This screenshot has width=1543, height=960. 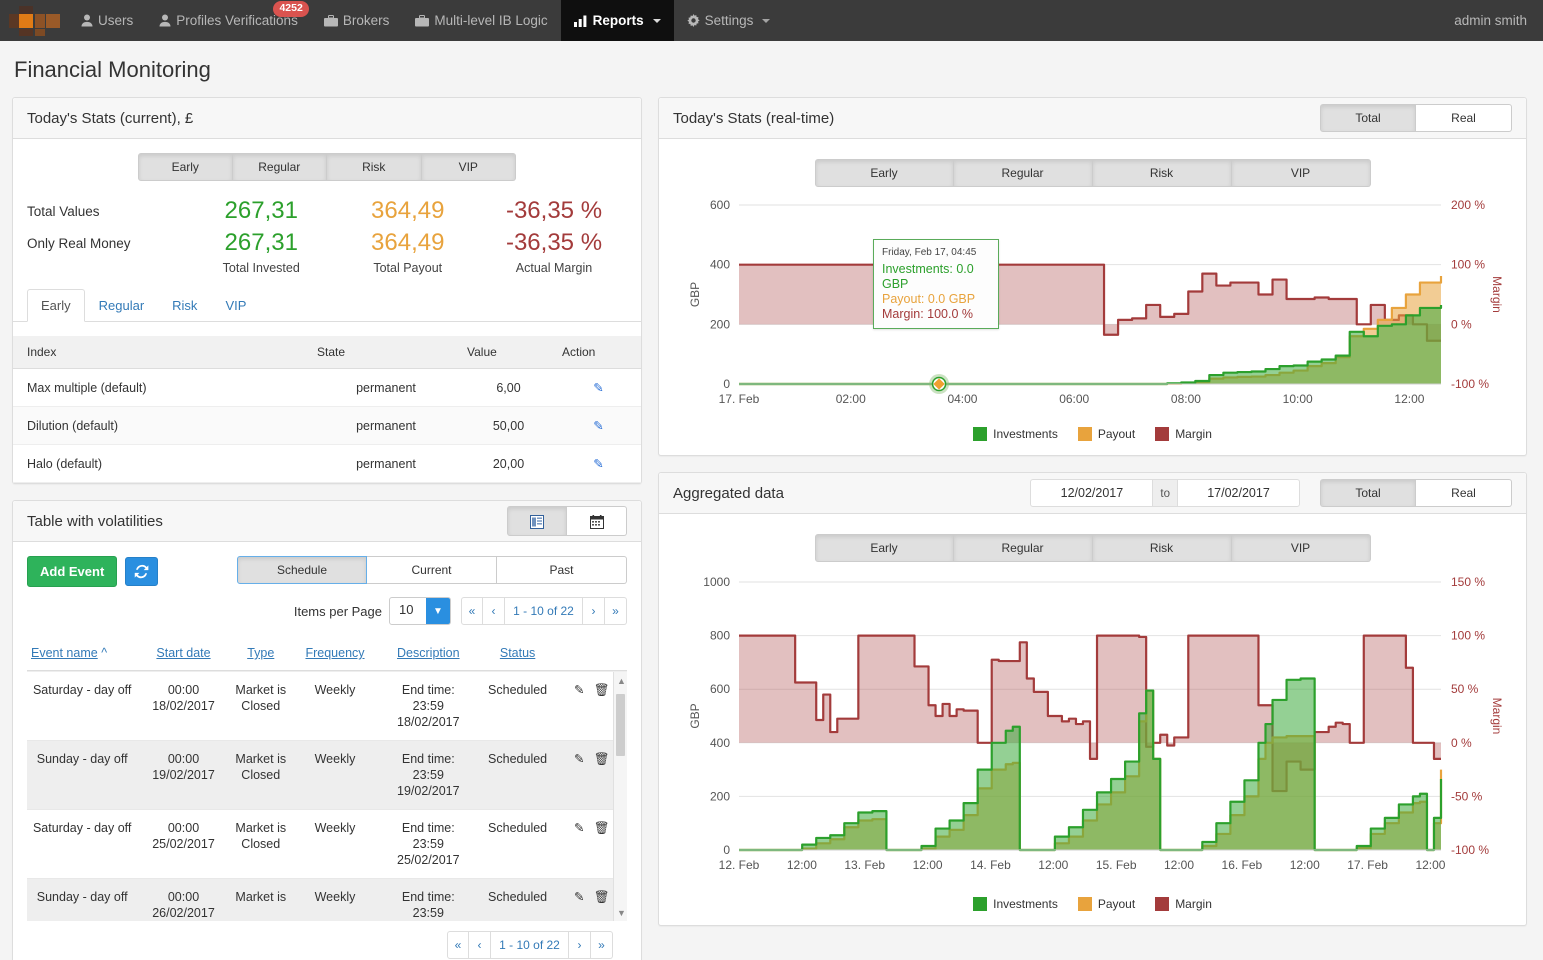 I want to click on page-title: Financial Monitoring, so click(x=112, y=69).